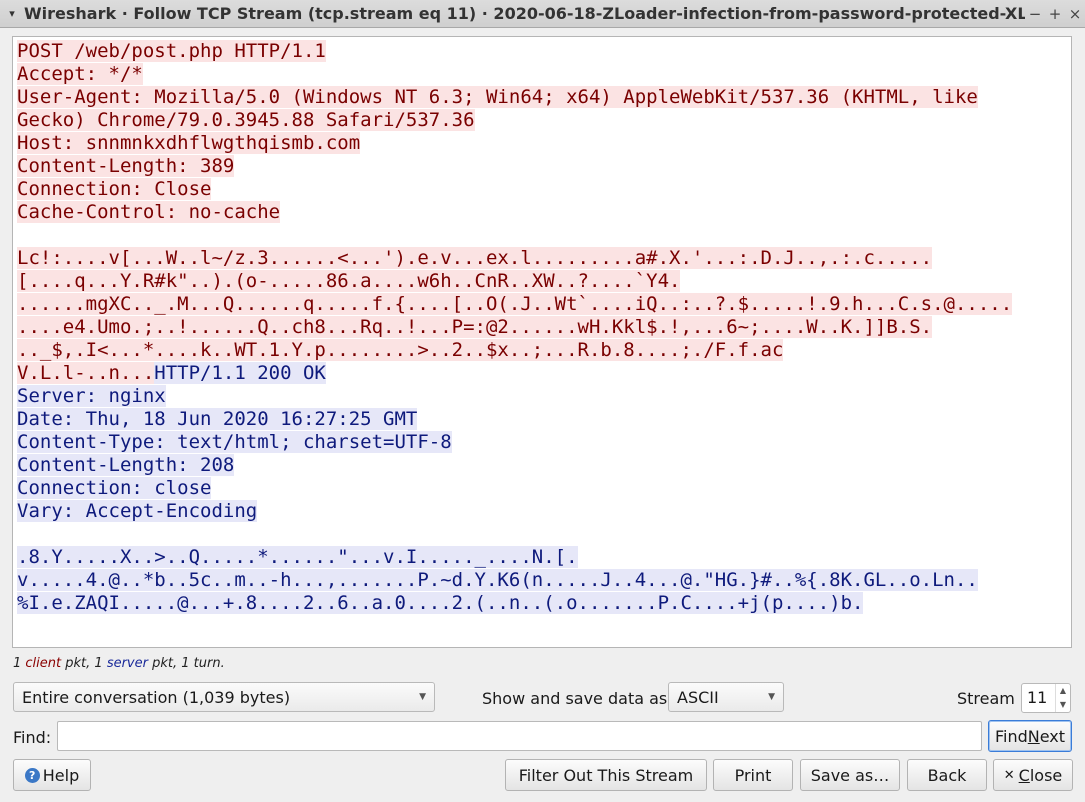 The image size is (1085, 802). I want to click on find-next-button: Find Next, so click(1030, 736).